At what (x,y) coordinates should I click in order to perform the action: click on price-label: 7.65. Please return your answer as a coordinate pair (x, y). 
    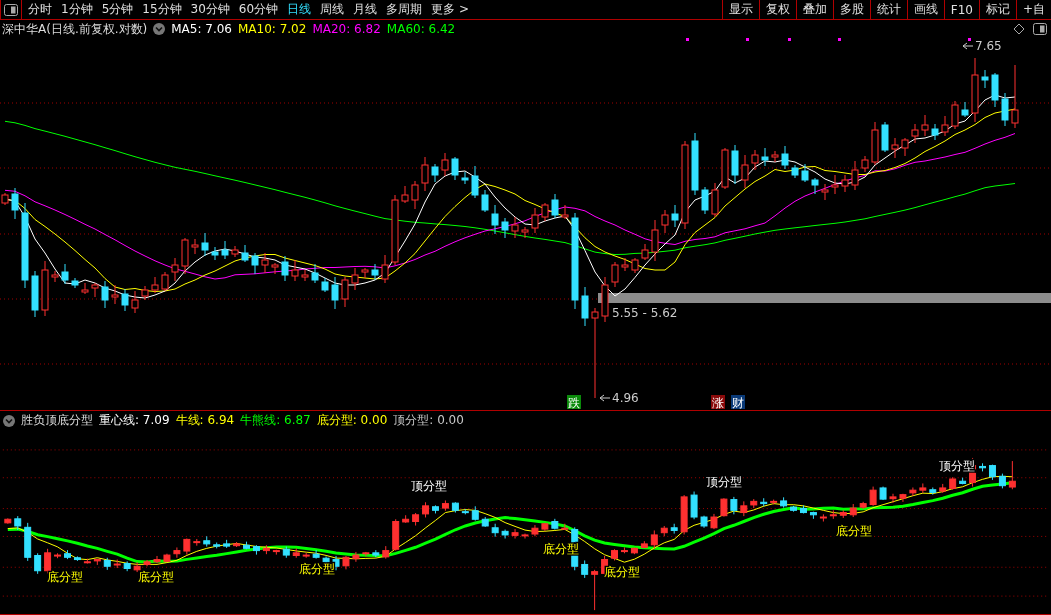
    Looking at the image, I should click on (988, 46).